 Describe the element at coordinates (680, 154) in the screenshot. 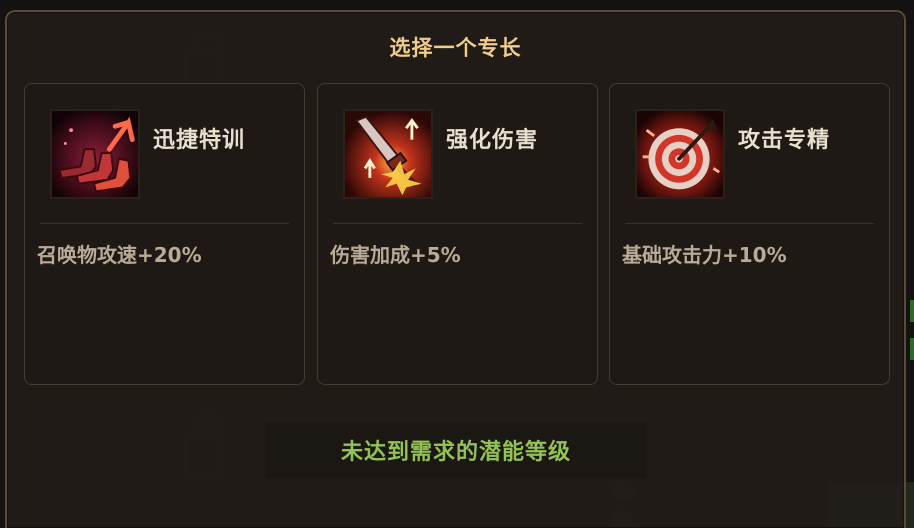

I see `target-arrow-icon` at that location.